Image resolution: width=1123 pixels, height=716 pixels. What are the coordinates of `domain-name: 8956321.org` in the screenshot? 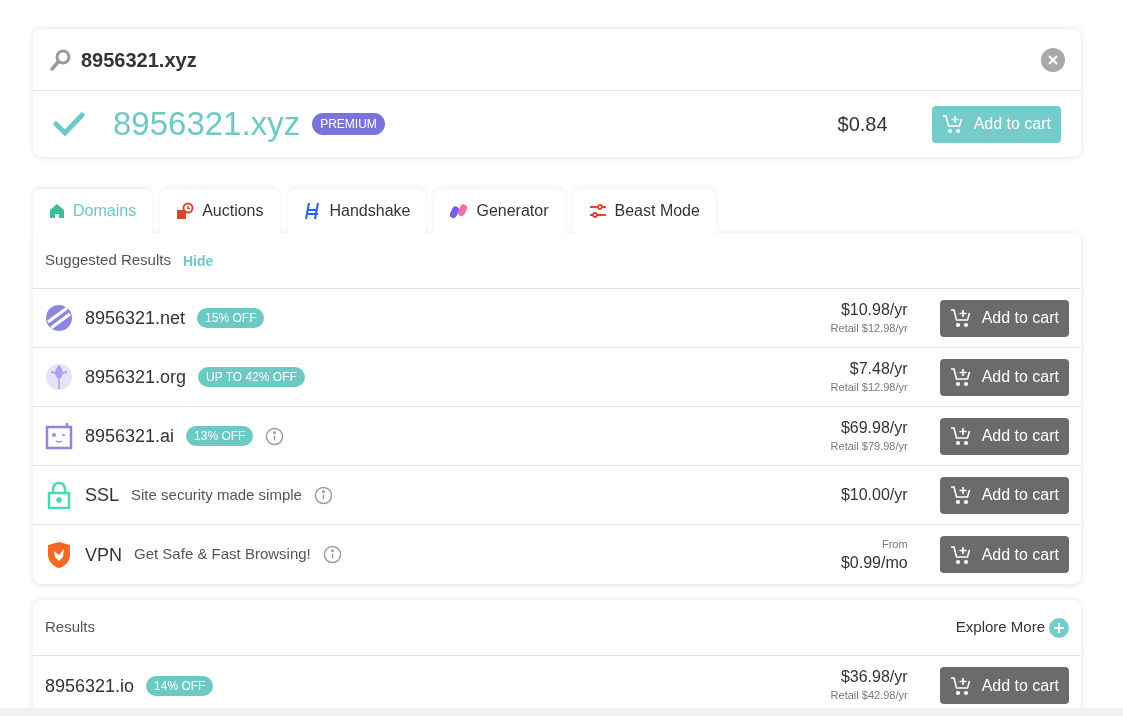 It's located at (136, 377).